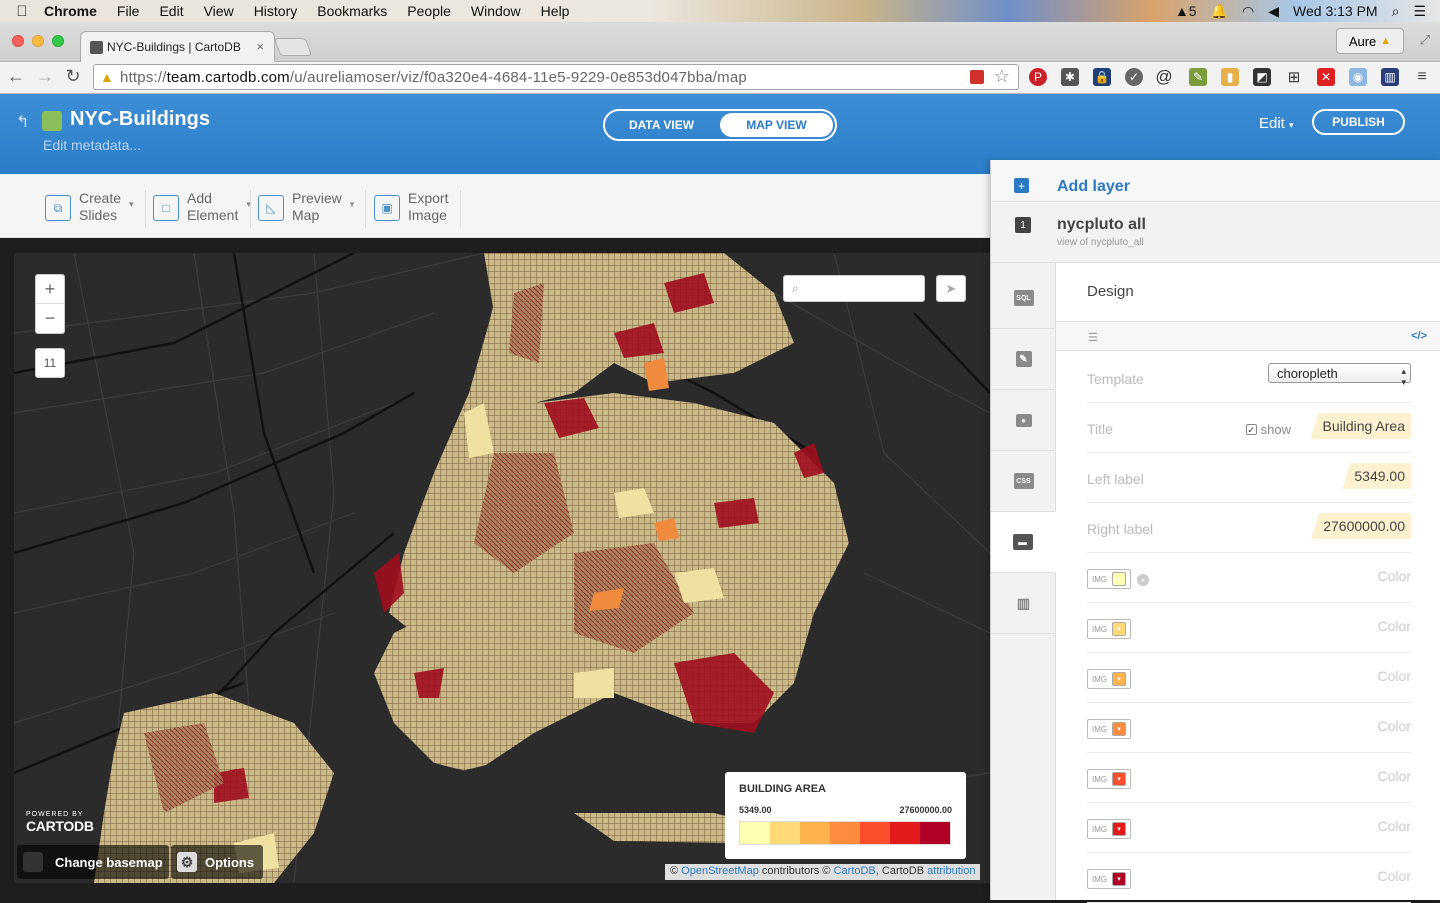 Image resolution: width=1440 pixels, height=903 pixels. I want to click on notification-center-icon: ☰, so click(1419, 11).